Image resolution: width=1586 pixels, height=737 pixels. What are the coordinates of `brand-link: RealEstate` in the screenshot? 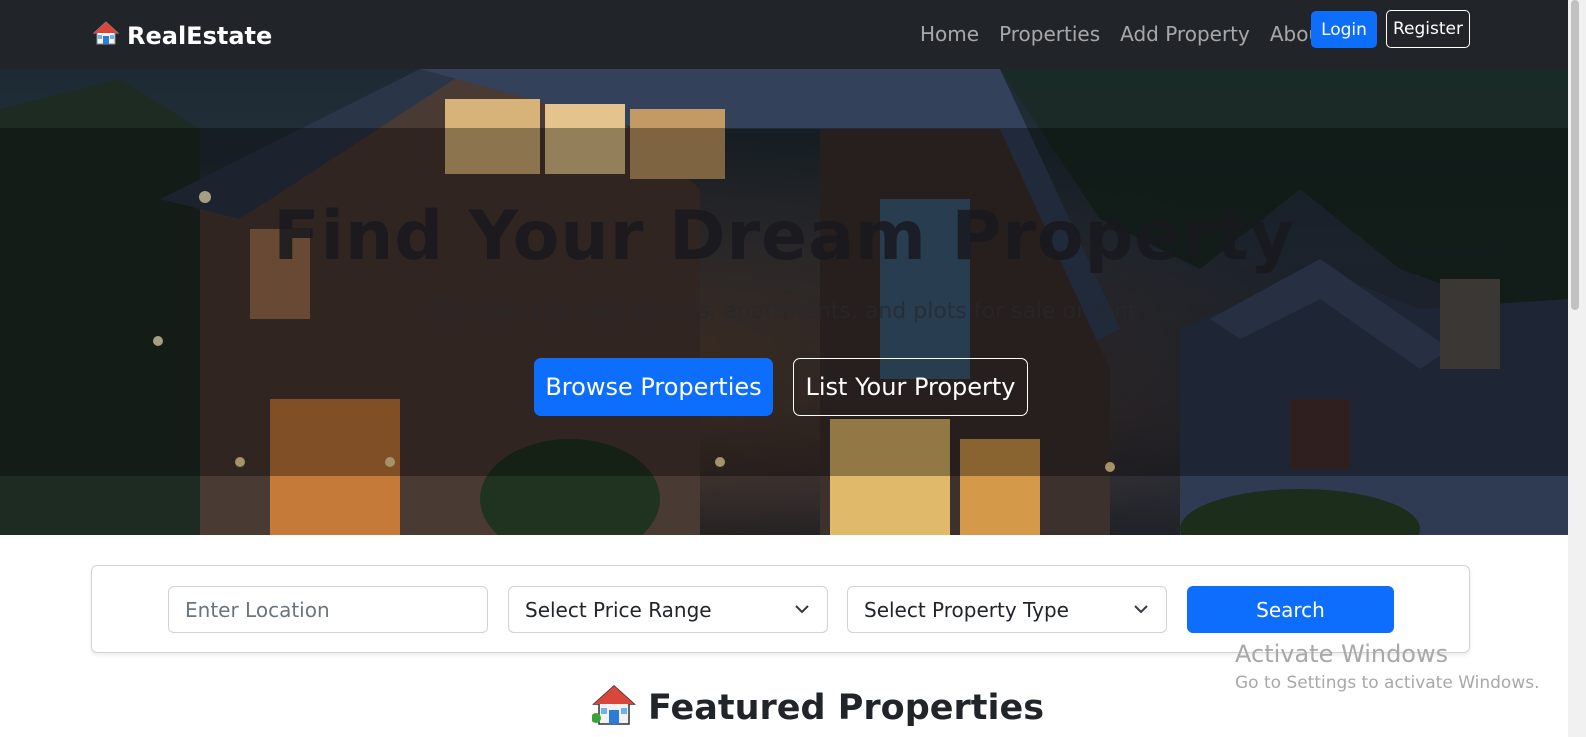 It's located at (182, 35).